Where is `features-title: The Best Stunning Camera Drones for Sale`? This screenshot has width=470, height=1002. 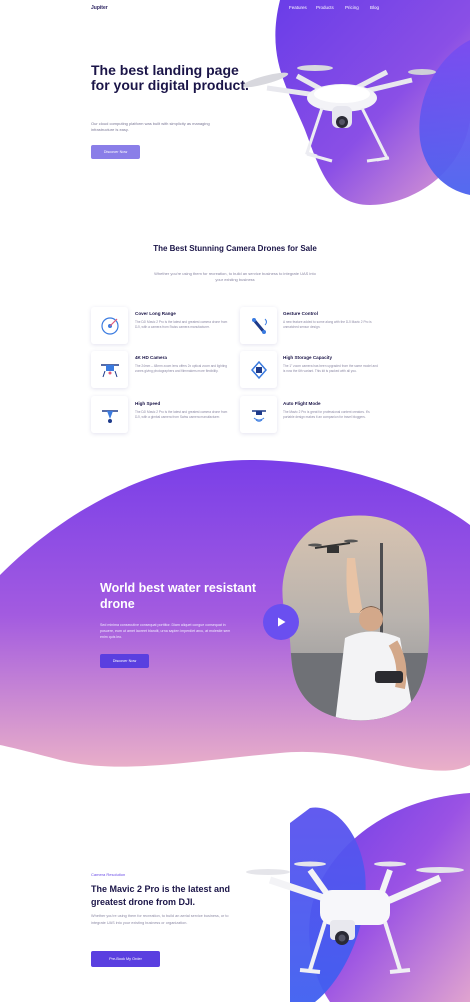
features-title: The Best Stunning Camera Drones for Sale is located at coordinates (235, 248).